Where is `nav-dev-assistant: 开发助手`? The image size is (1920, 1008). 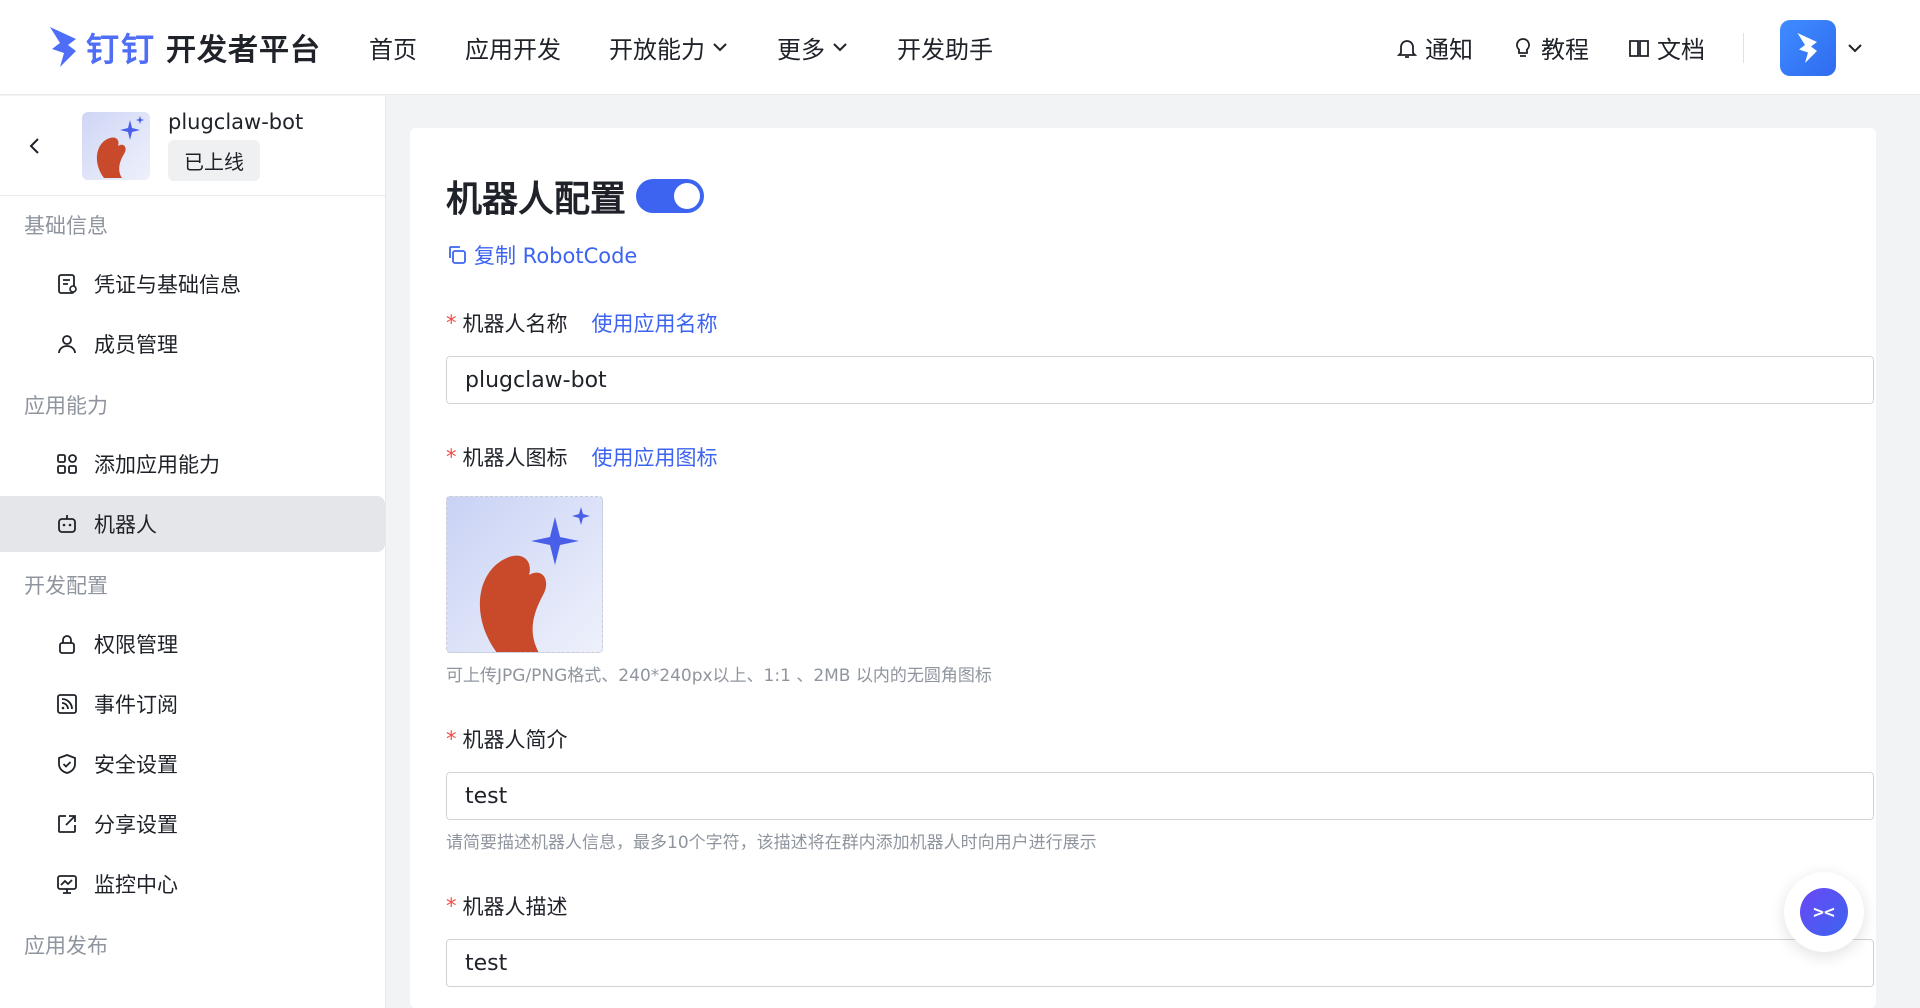
nav-dev-assistant: 开发助手 is located at coordinates (945, 47).